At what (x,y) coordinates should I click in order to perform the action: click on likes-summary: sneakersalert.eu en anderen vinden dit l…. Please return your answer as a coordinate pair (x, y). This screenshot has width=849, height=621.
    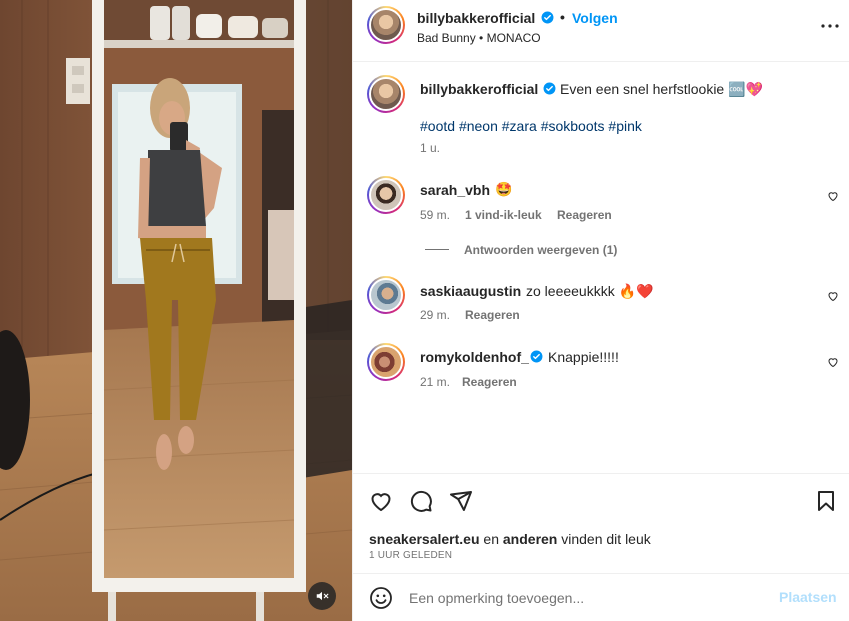
    Looking at the image, I should click on (510, 539).